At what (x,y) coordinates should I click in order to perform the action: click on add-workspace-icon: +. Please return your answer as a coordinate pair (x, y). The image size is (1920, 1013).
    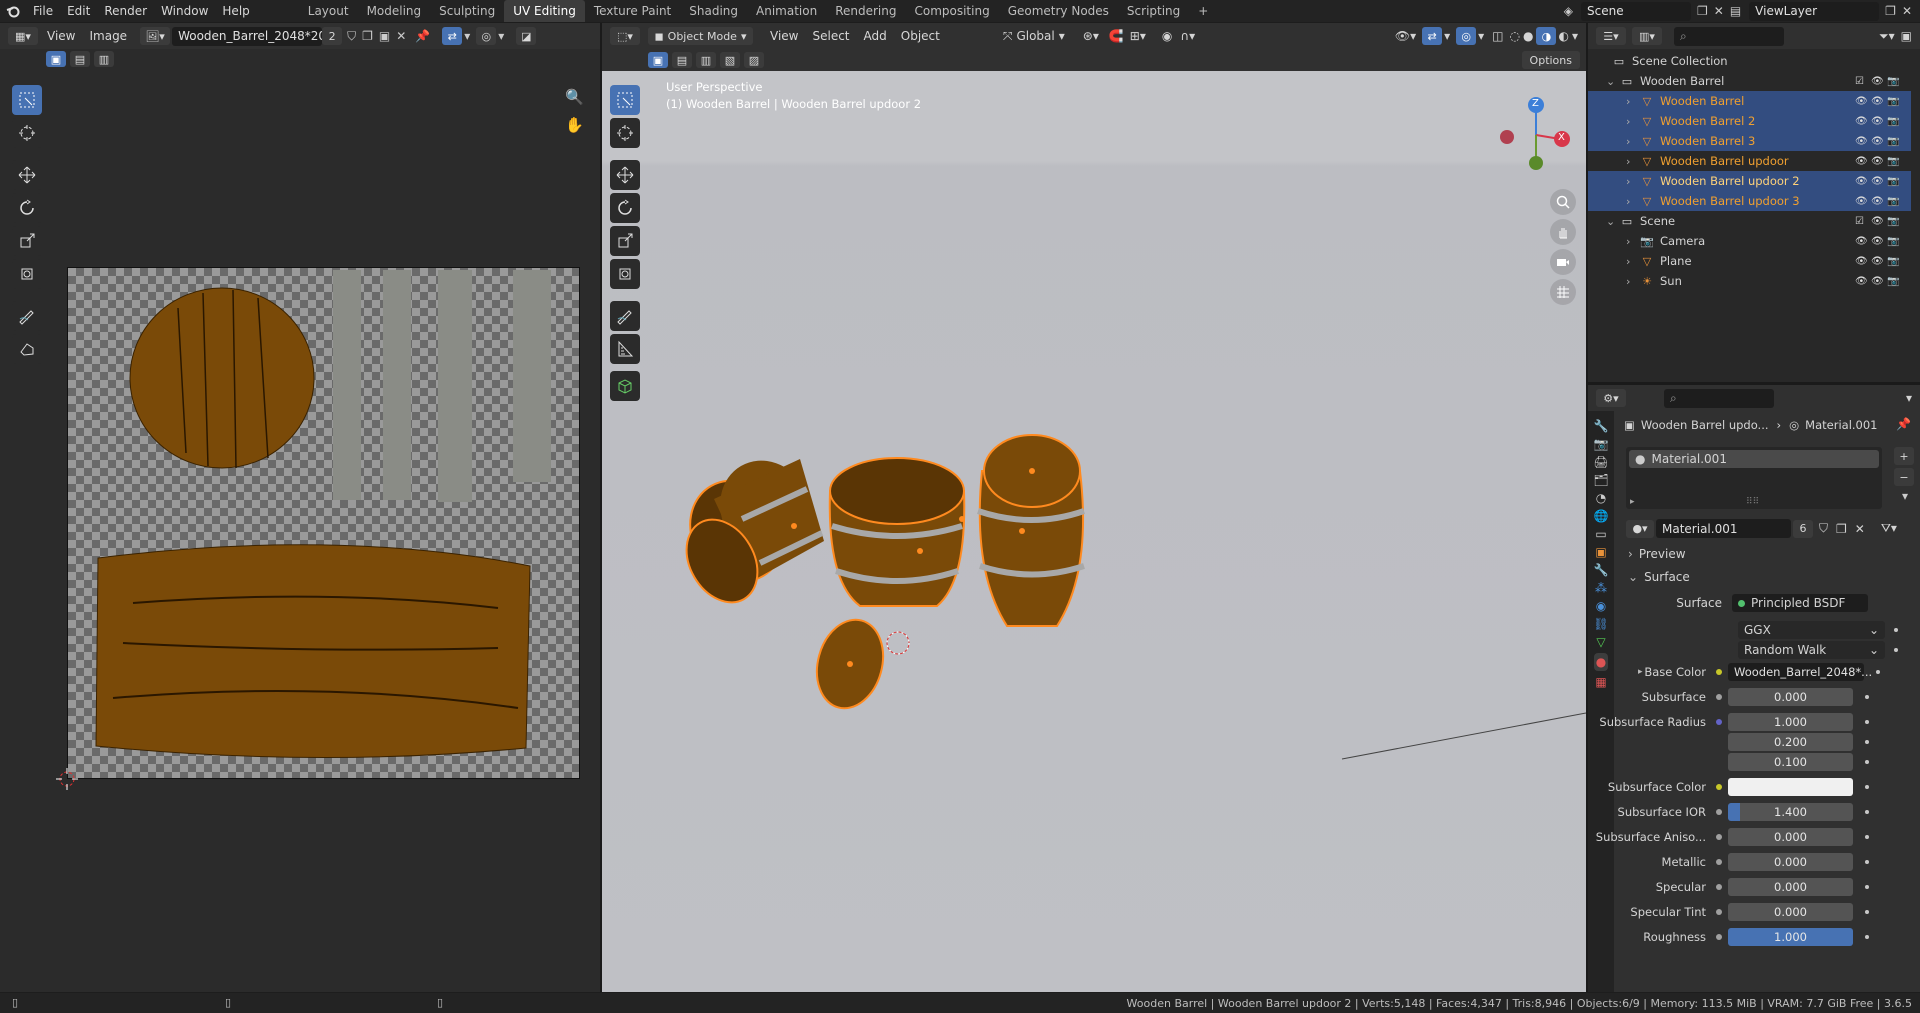
    Looking at the image, I should click on (1203, 11).